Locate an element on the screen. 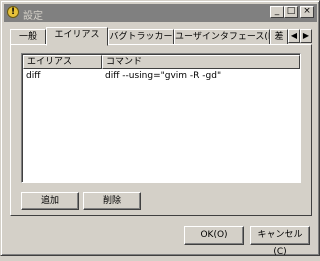 The image size is (320, 261). minimize-icon: _ is located at coordinates (277, 11).